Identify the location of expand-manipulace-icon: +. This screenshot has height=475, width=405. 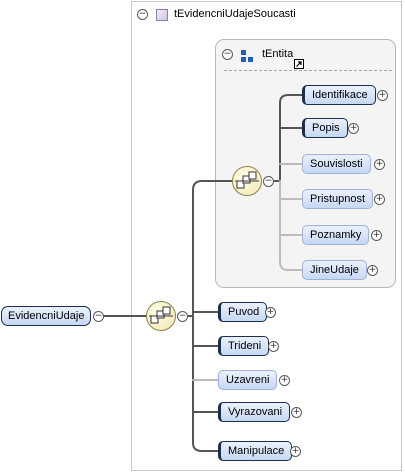
(295, 451).